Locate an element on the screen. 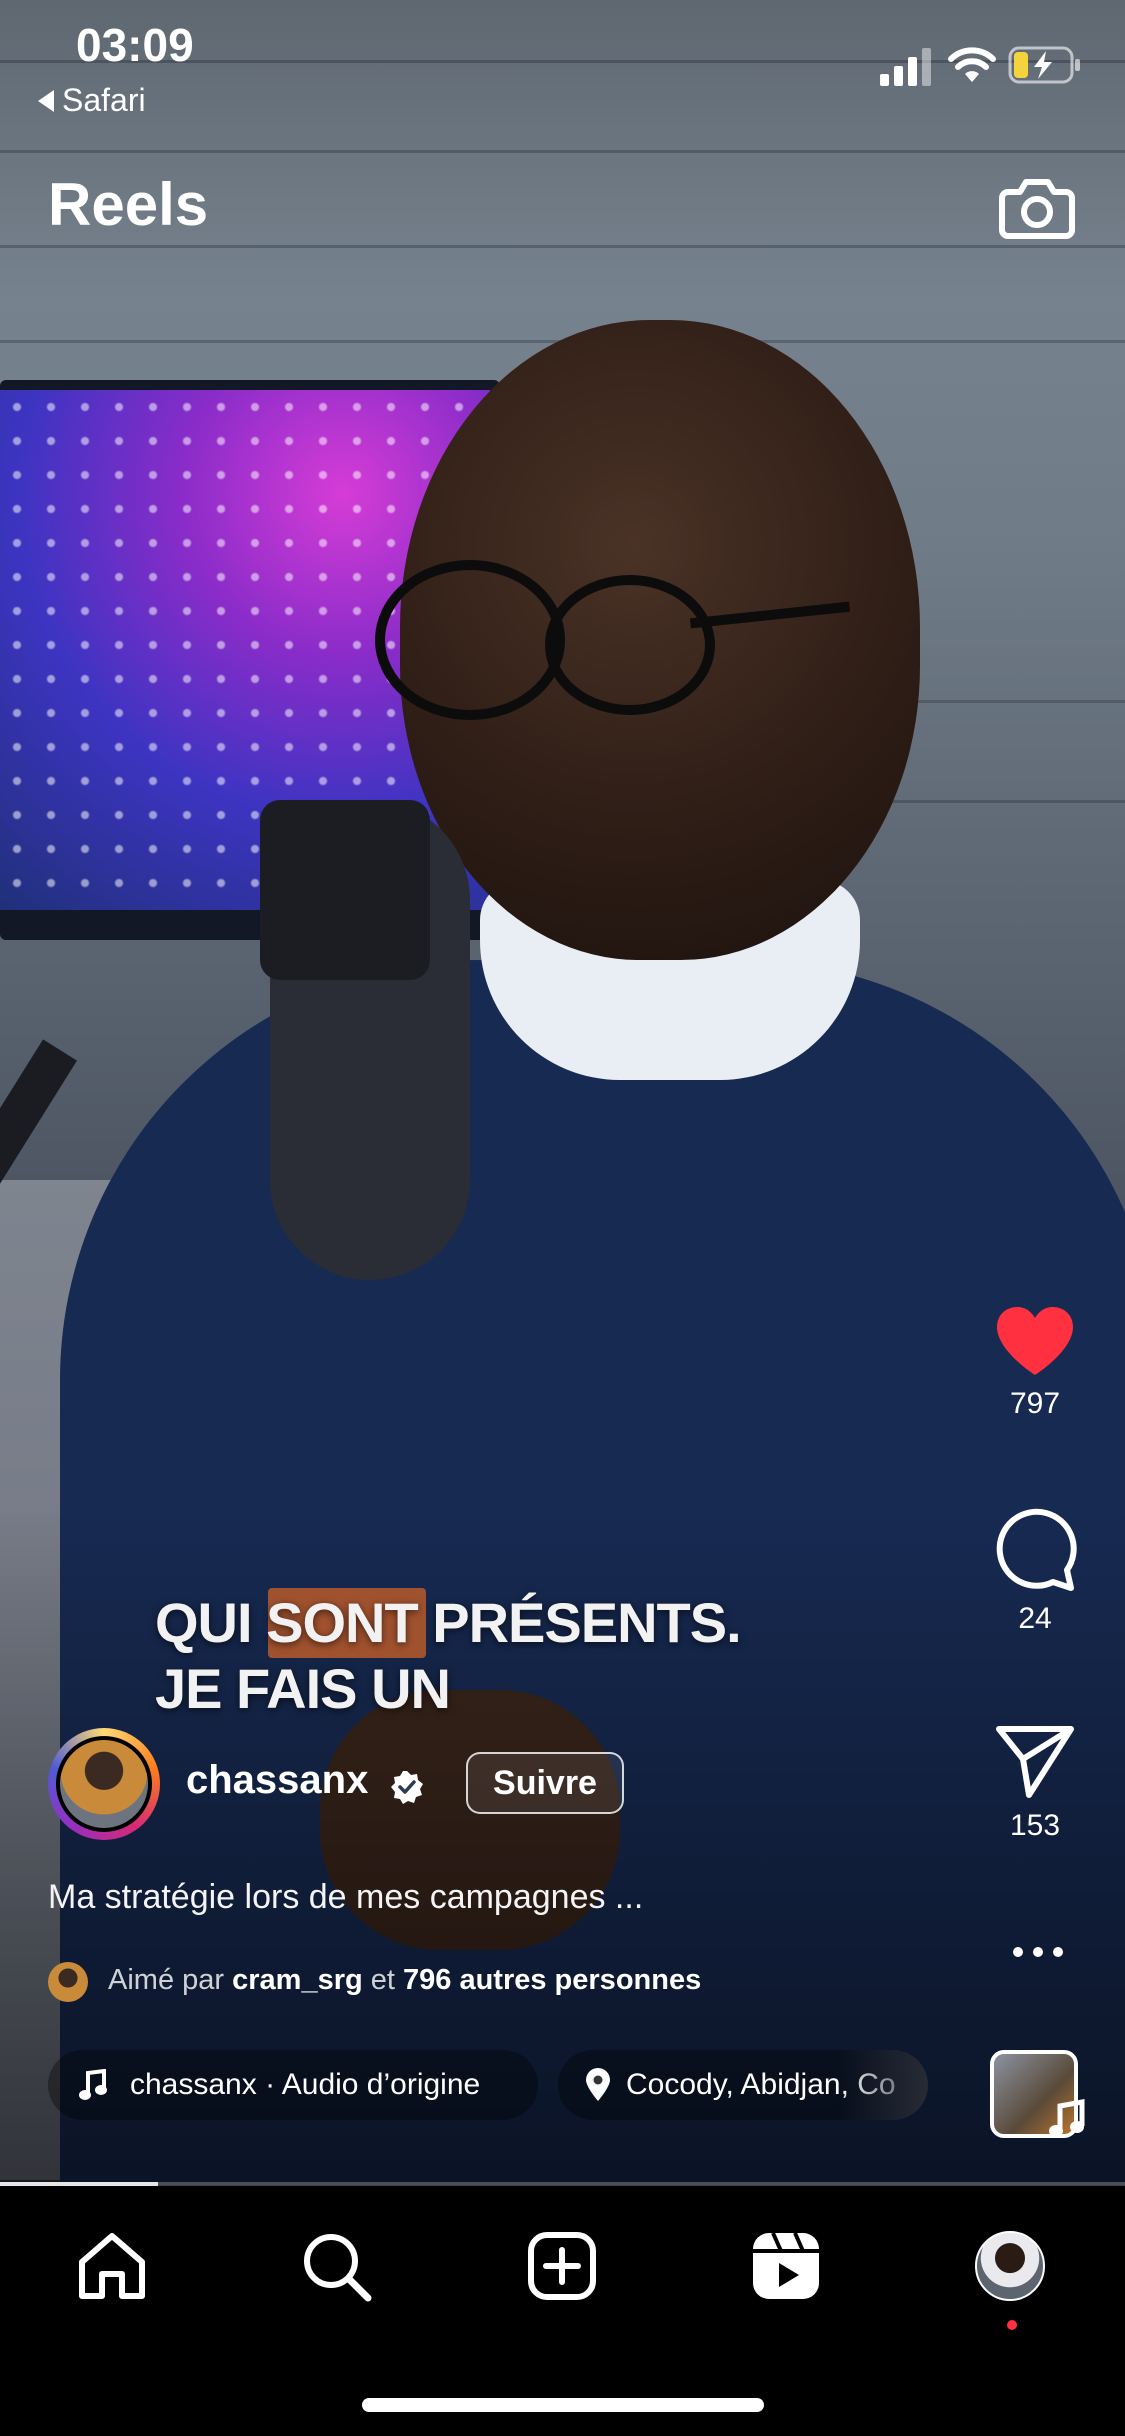 The image size is (1125, 2436). battery-charging-icon is located at coordinates (1044, 65).